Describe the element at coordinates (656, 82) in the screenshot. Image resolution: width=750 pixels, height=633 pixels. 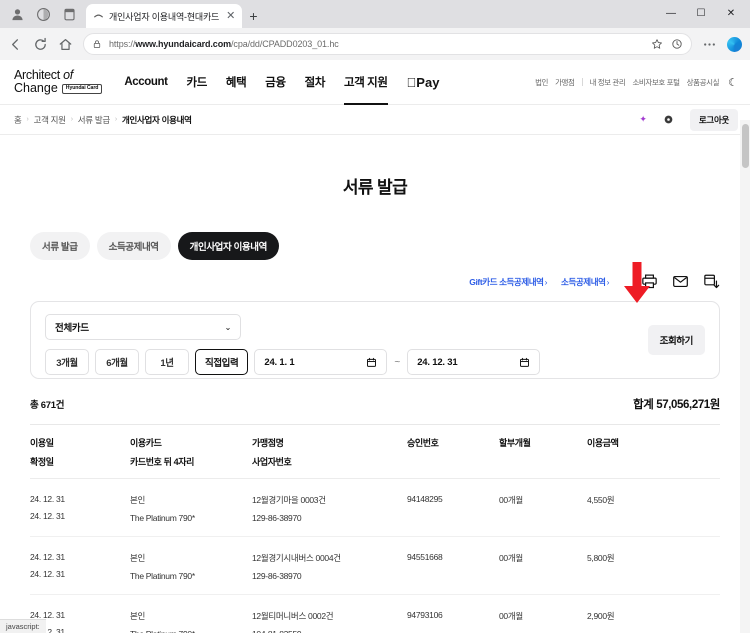
I see `util-item-consumer-portal: 소비자보호 포털` at that location.